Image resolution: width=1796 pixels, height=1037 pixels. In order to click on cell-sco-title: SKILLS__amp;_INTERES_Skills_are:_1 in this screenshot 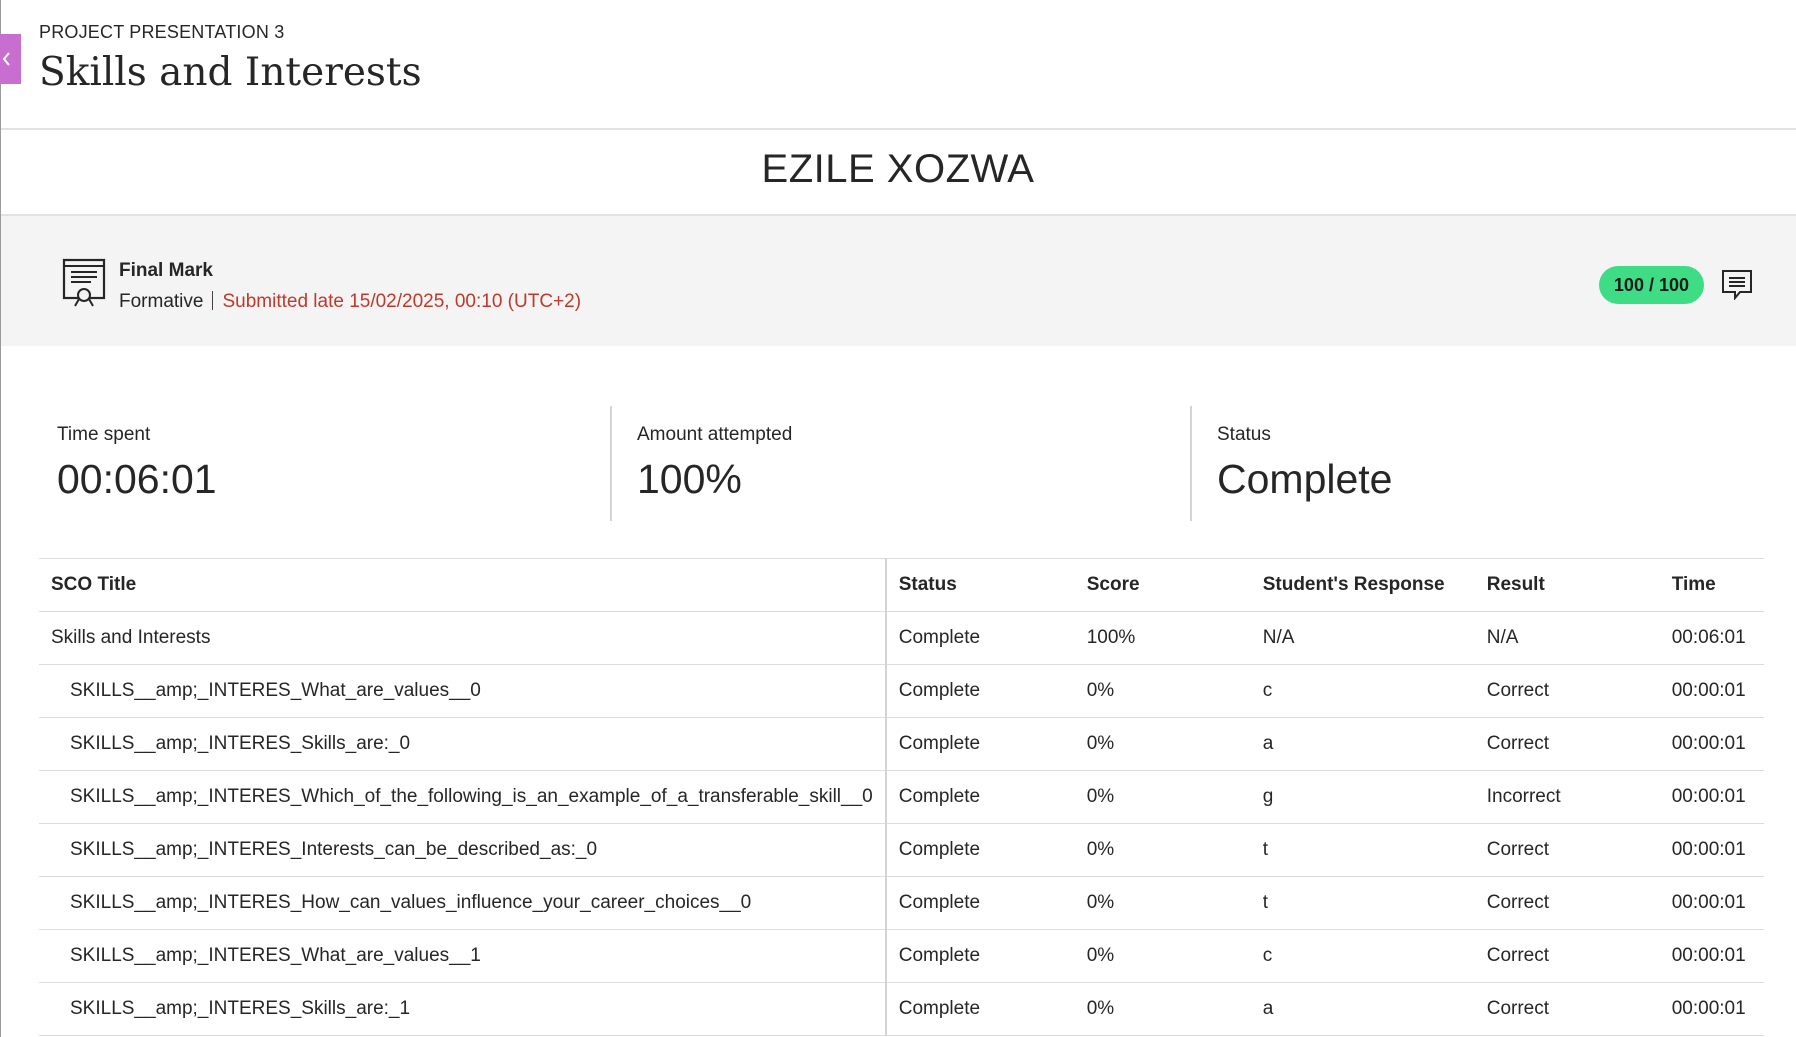, I will do `click(463, 1009)`.